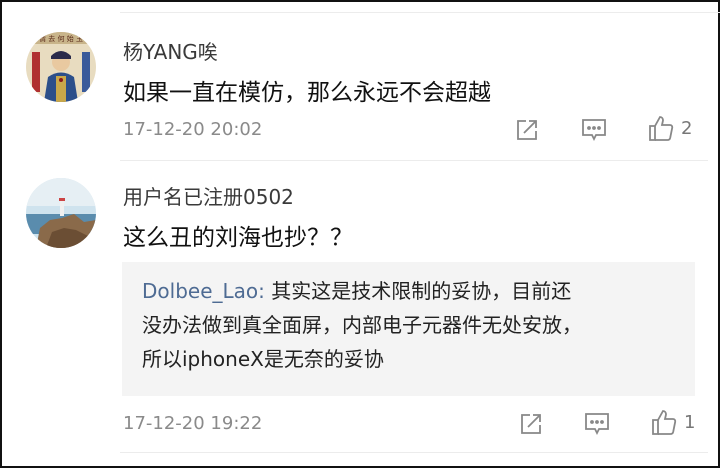  I want to click on comment-username: 杨YANG唉, so click(170, 50).